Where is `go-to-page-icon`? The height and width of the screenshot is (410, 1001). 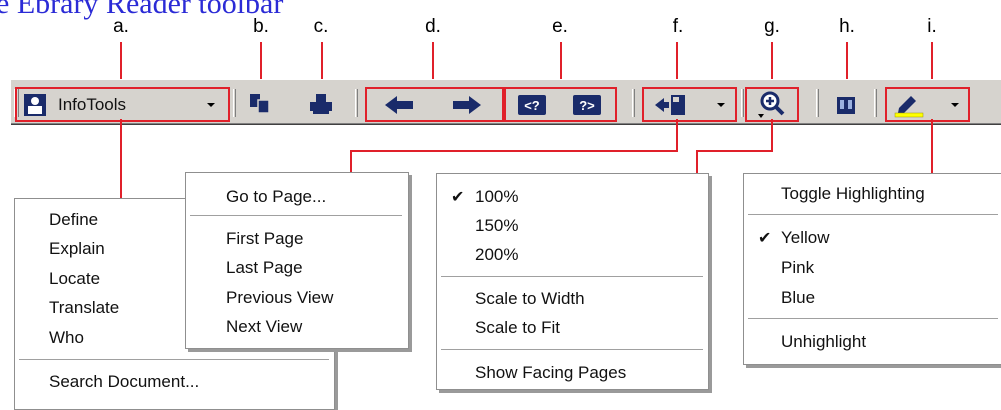 go-to-page-icon is located at coordinates (670, 104).